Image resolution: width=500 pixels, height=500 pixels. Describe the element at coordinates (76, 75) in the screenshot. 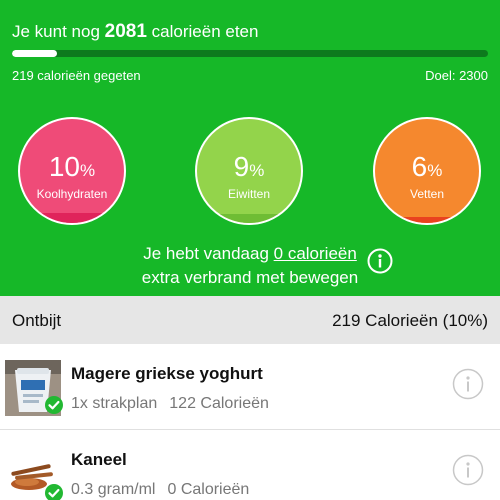

I see `eaten-calories: 219 calorieën gegeten` at that location.